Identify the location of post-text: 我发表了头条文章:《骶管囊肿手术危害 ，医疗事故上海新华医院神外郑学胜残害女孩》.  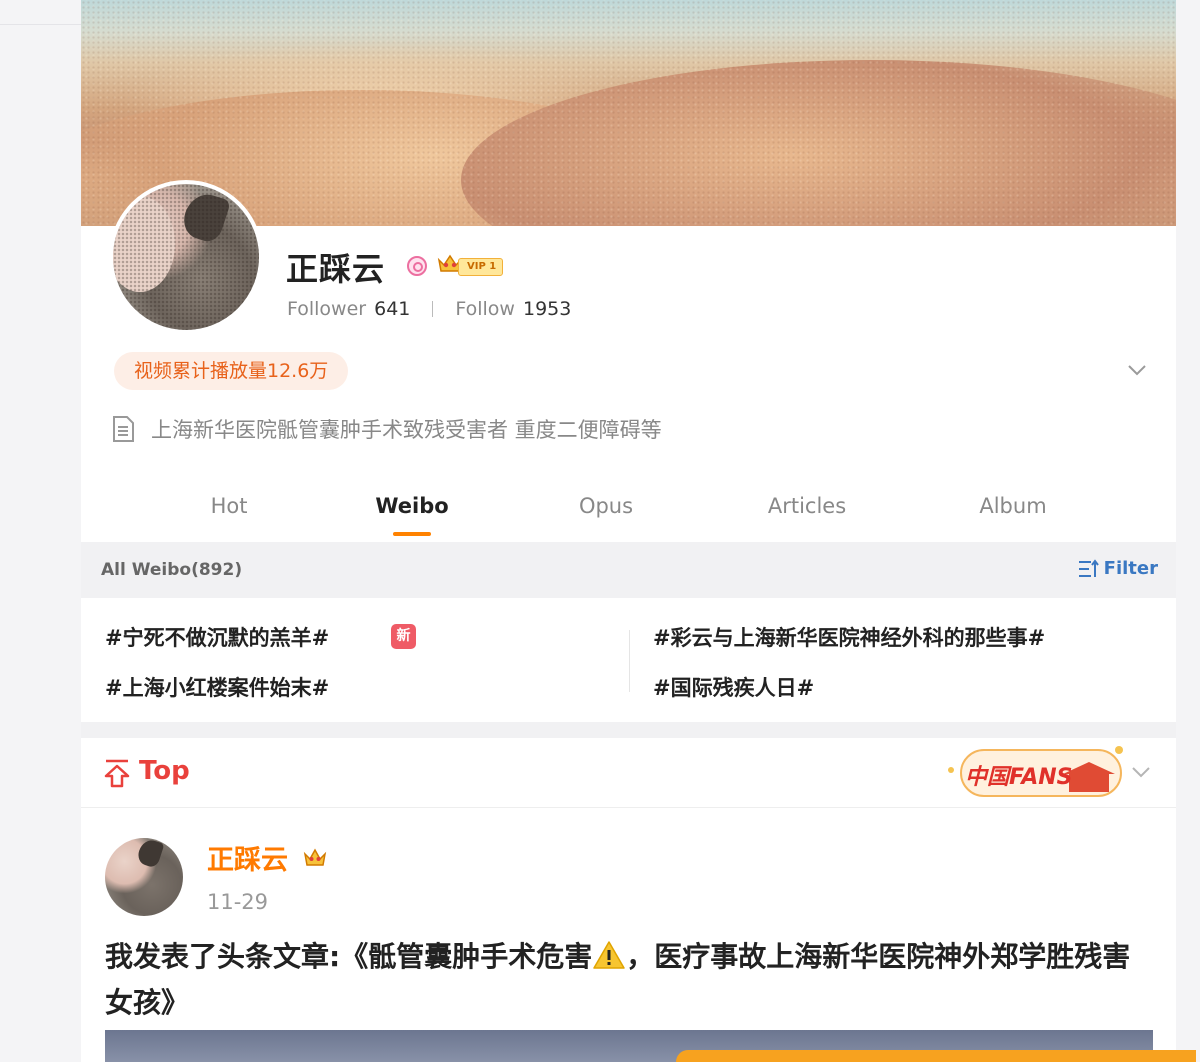
(625, 980).